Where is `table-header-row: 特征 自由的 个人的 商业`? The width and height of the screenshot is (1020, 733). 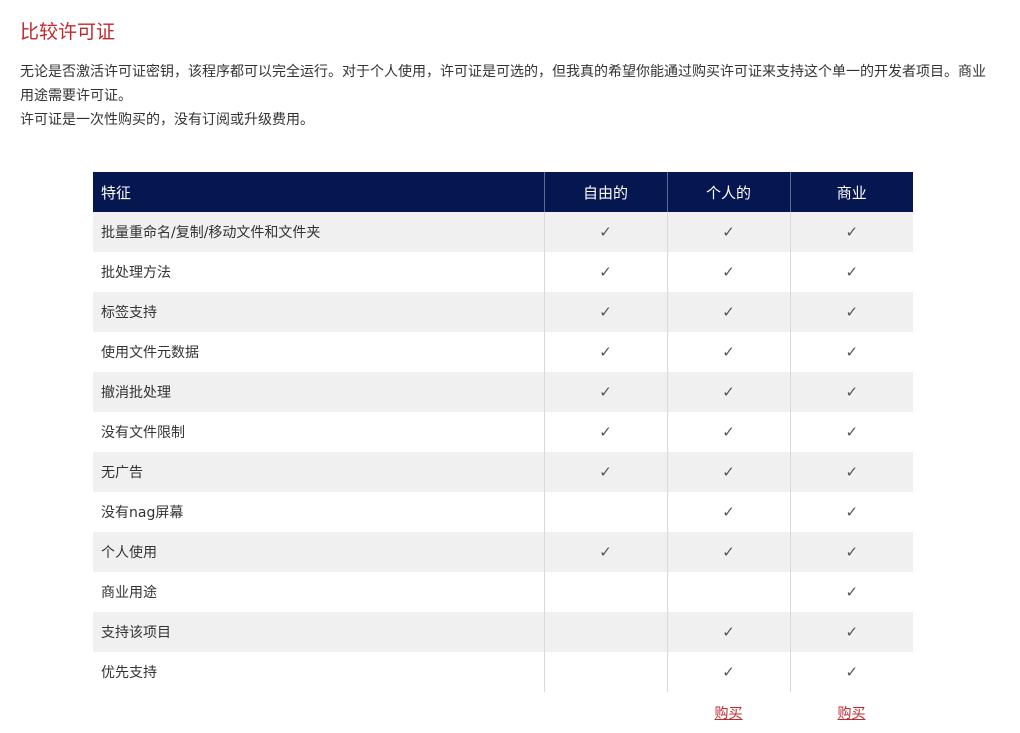 table-header-row: 特征 自由的 个人的 商业 is located at coordinates (503, 192).